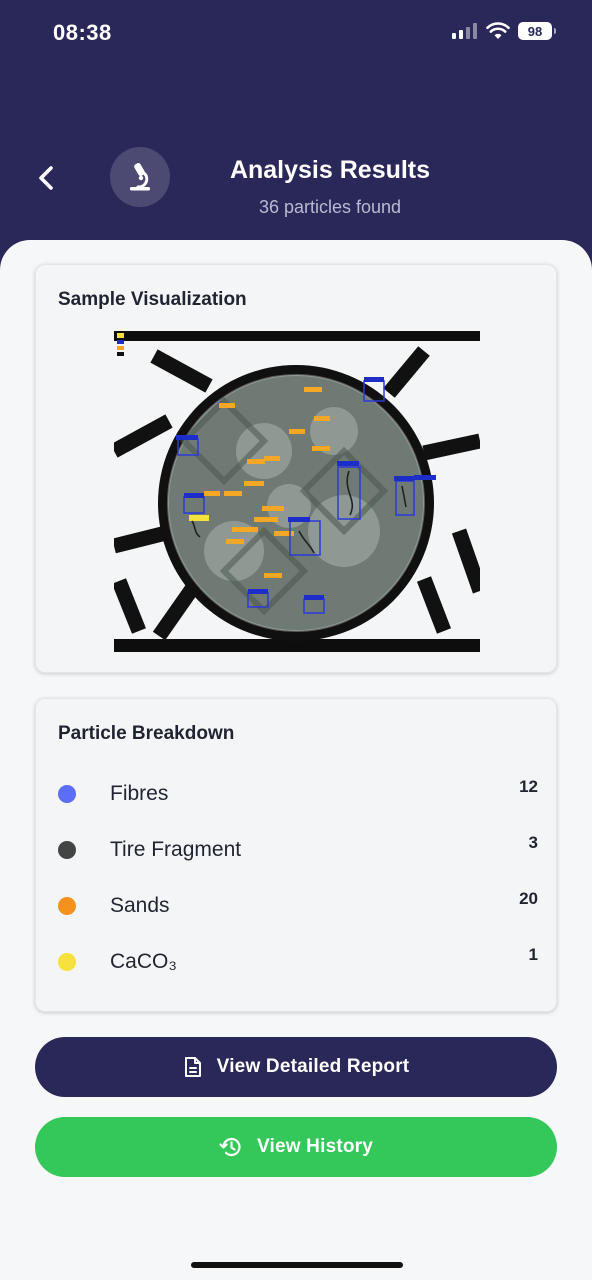  Describe the element at coordinates (298, 961) in the screenshot. I see `breakdown-row-caco3: CaCO₃ 1` at that location.